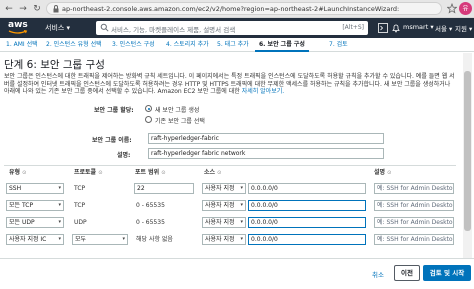 Image resolution: width=474 pixels, height=289 pixels. What do you see at coordinates (452, 8) in the screenshot?
I see `star-icon` at bounding box center [452, 8].